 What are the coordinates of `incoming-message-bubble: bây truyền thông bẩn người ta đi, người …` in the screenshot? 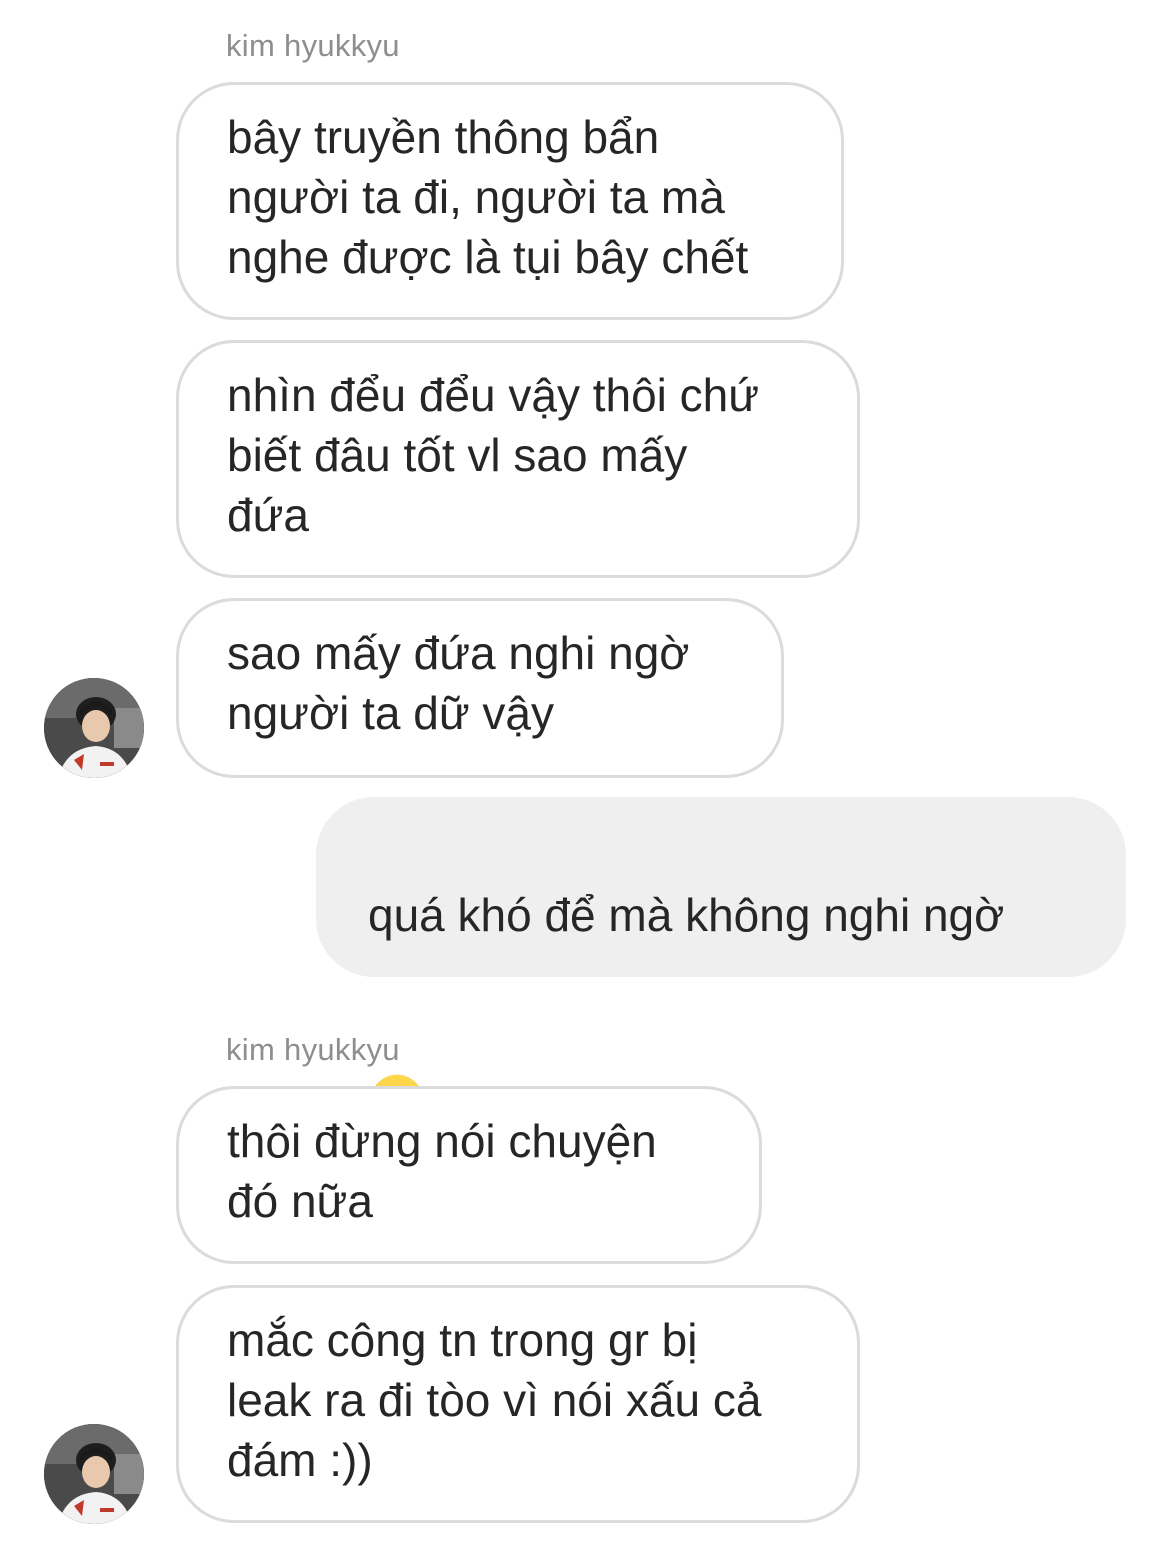 It's located at (510, 201).